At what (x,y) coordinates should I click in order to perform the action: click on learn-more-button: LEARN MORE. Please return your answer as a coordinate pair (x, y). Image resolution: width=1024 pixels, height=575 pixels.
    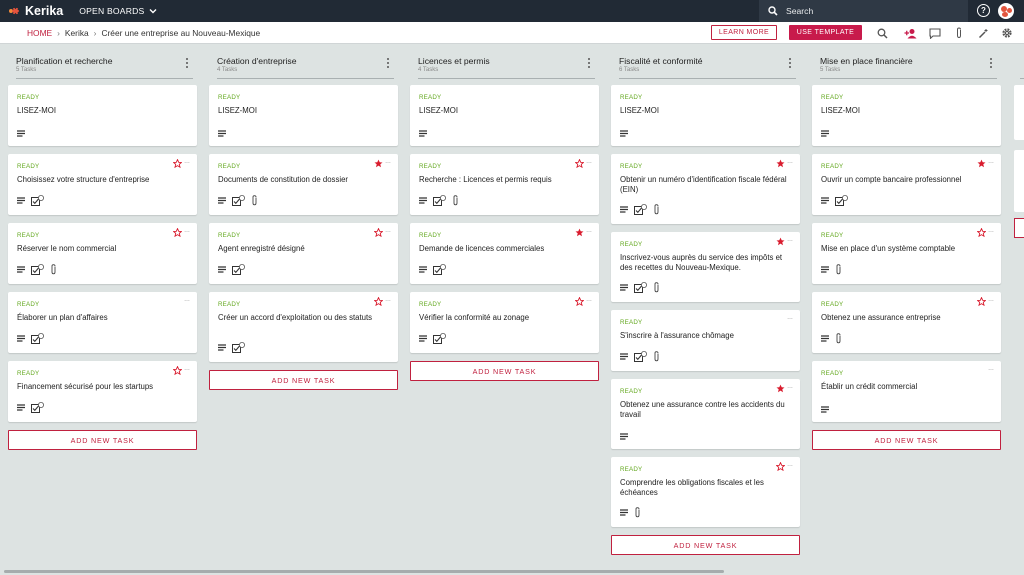
    Looking at the image, I should click on (744, 32).